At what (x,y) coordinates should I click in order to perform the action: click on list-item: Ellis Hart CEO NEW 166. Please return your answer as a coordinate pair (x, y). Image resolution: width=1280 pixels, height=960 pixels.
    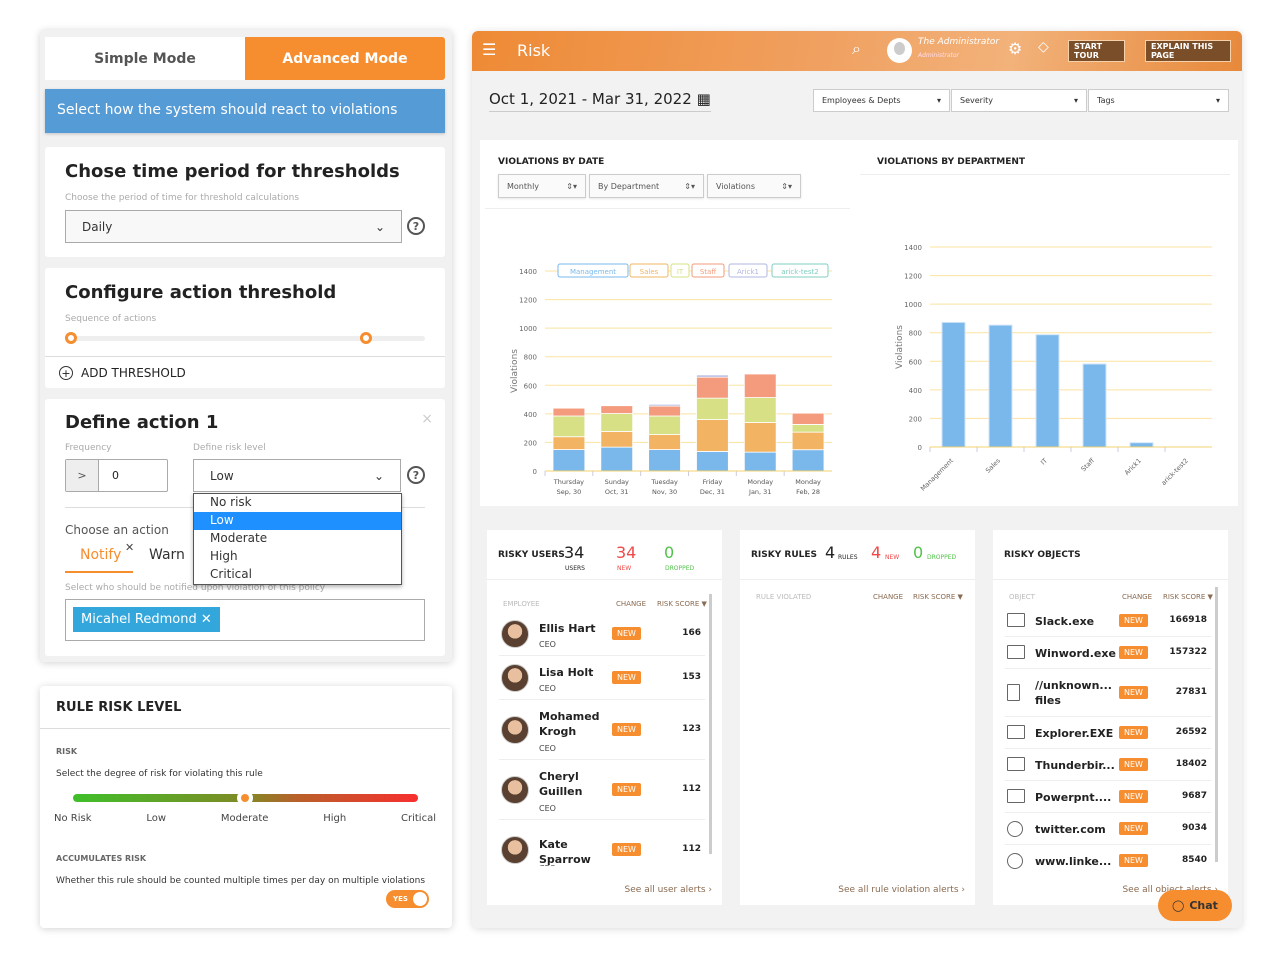
    Looking at the image, I should click on (602, 634).